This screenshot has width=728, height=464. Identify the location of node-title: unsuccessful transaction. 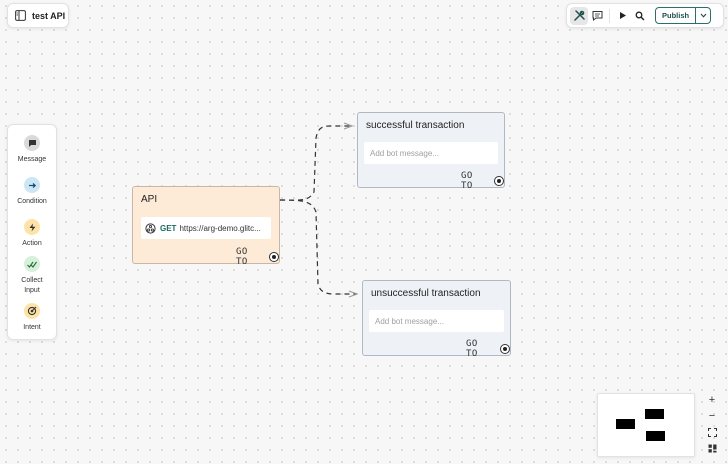
(426, 293).